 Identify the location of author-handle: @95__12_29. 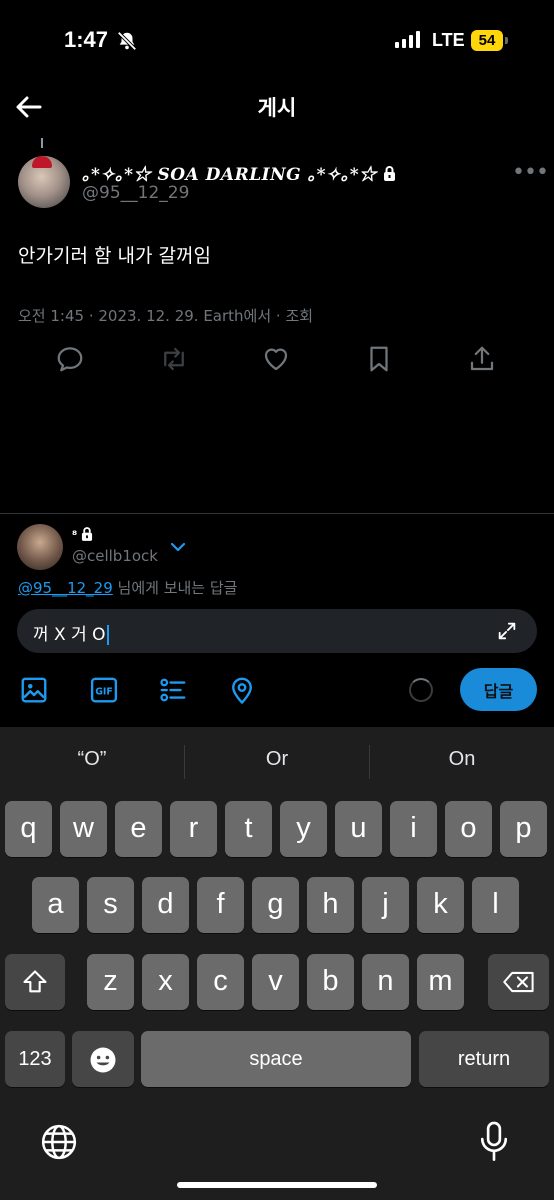
(135, 193).